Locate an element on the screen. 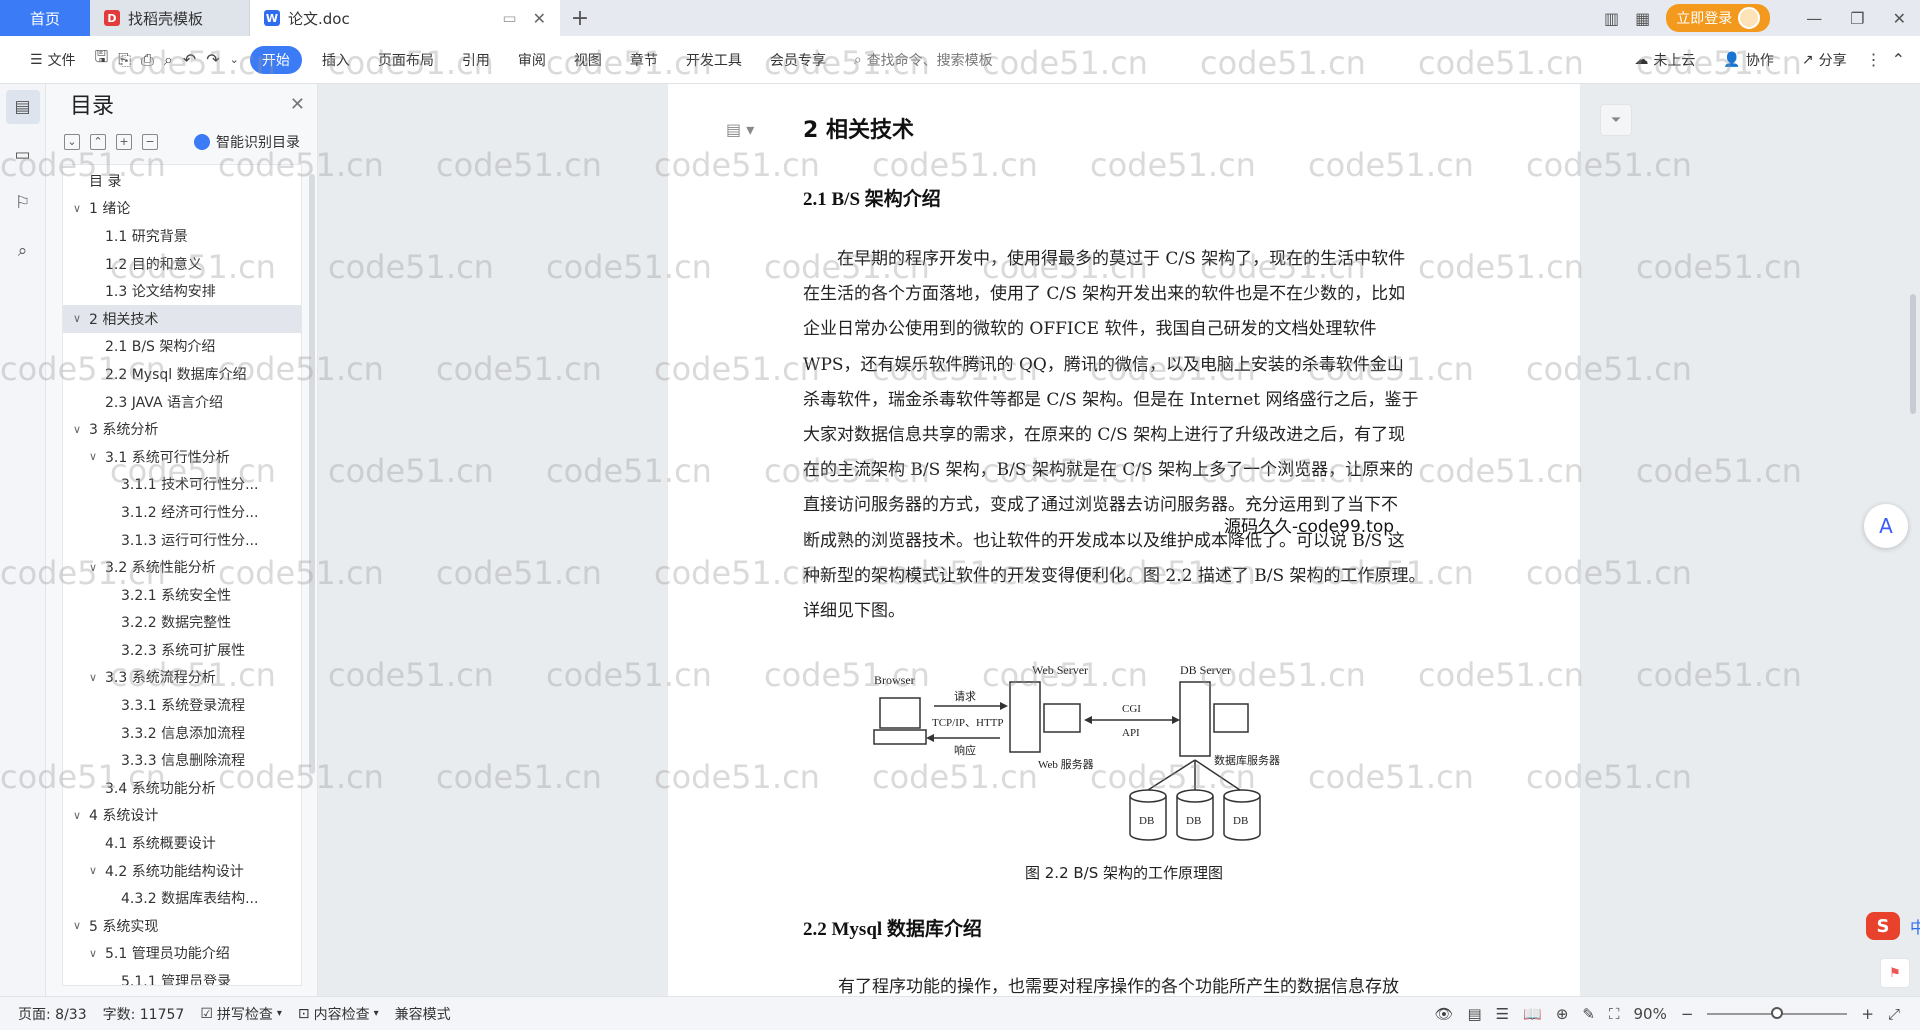  print-icon: ⎙ is located at coordinates (147, 60).